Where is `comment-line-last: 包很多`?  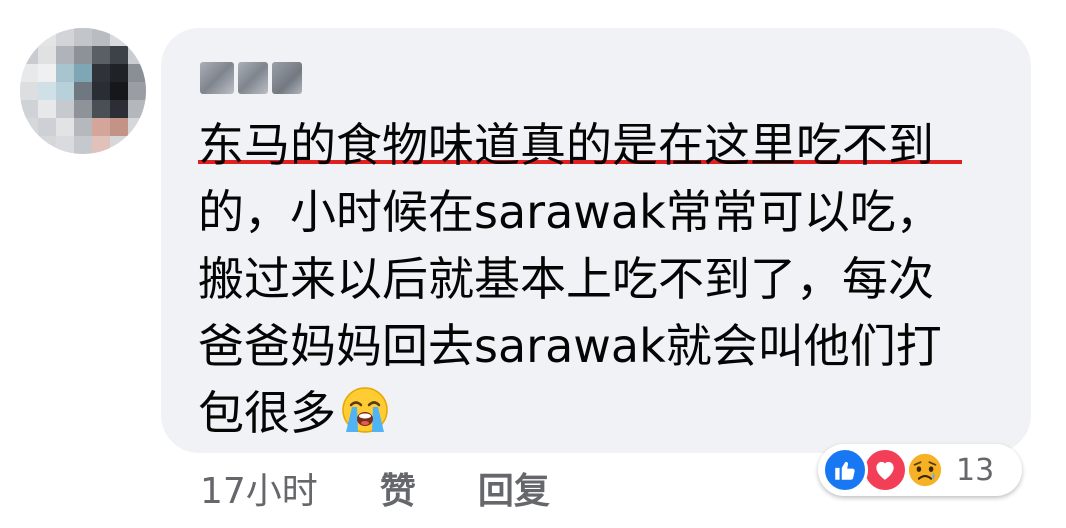
comment-line-last: 包很多 is located at coordinates (593, 413).